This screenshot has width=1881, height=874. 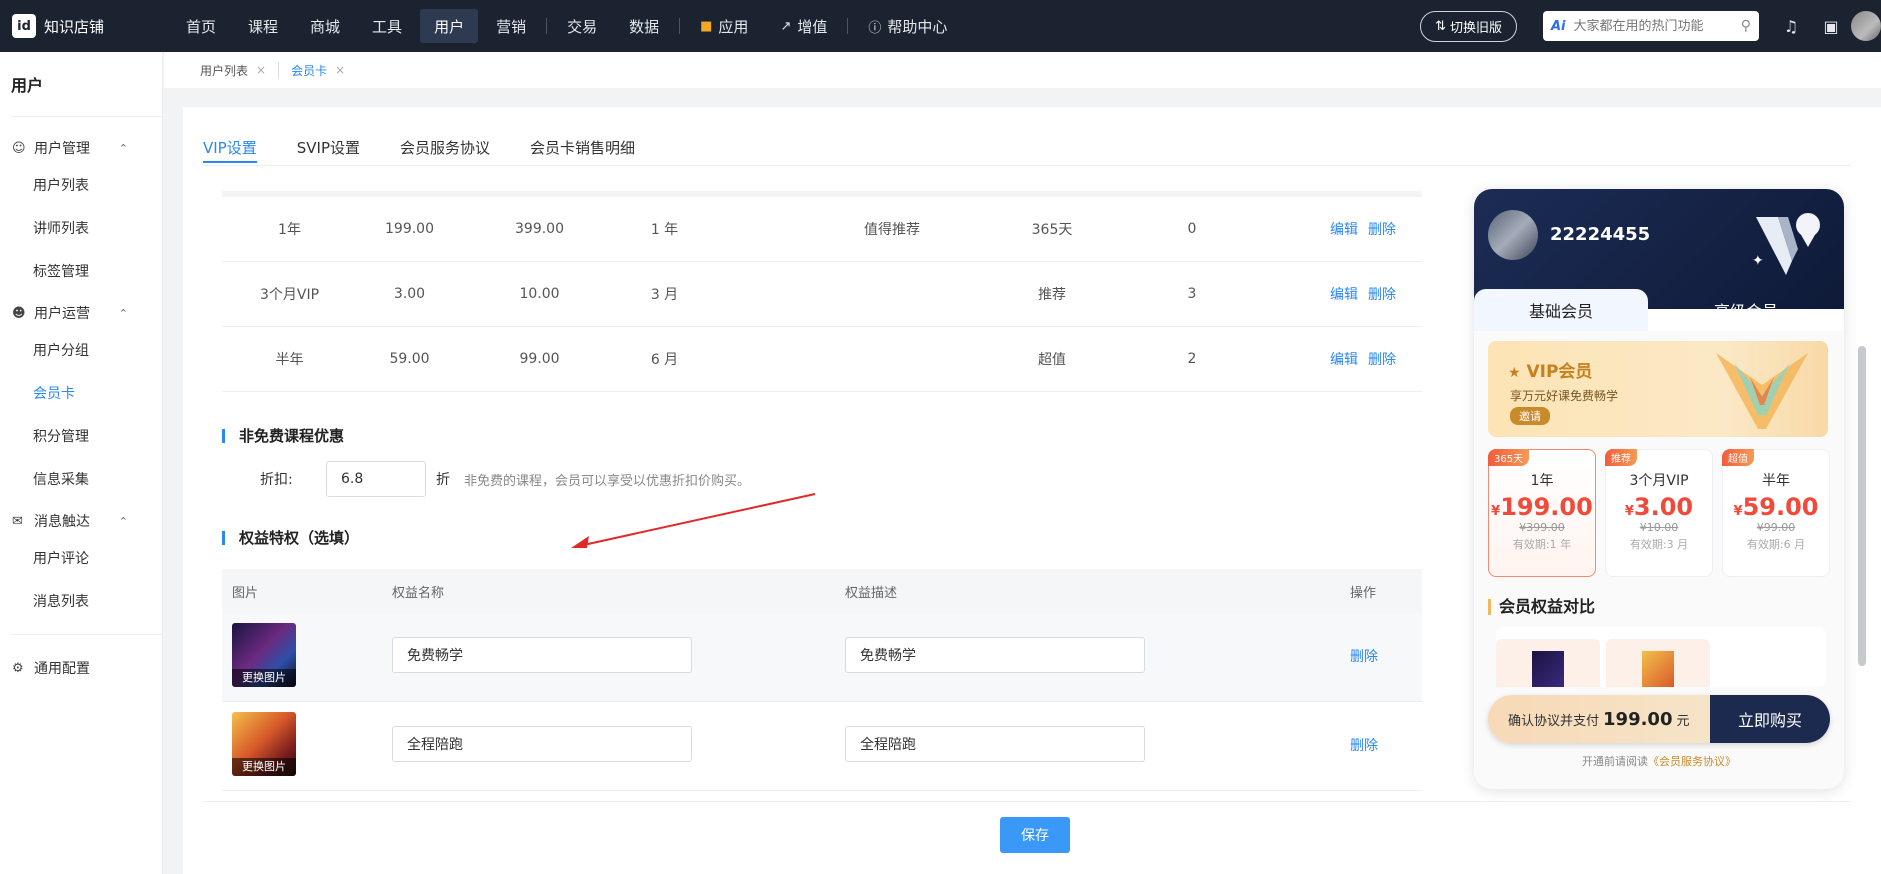 I want to click on sidebar-item-points: 积分管理, so click(x=81, y=435).